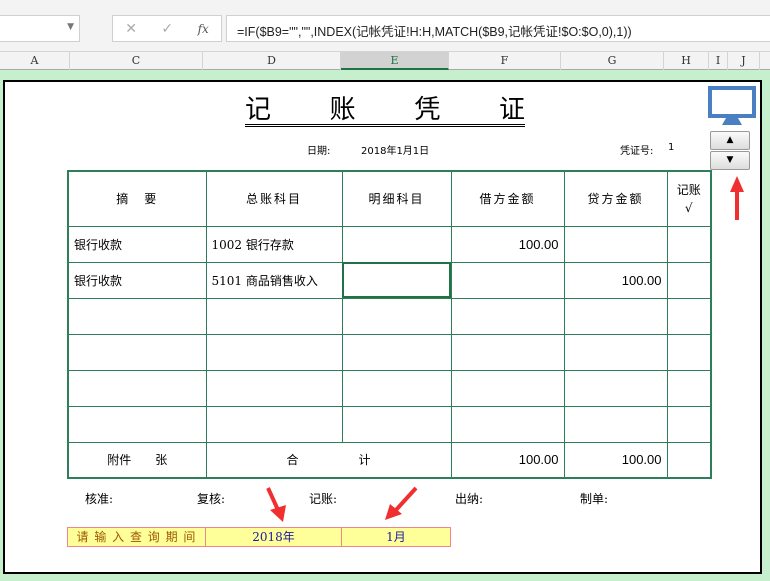 The width and height of the screenshot is (770, 581). I want to click on column-header-g: G, so click(612, 61).